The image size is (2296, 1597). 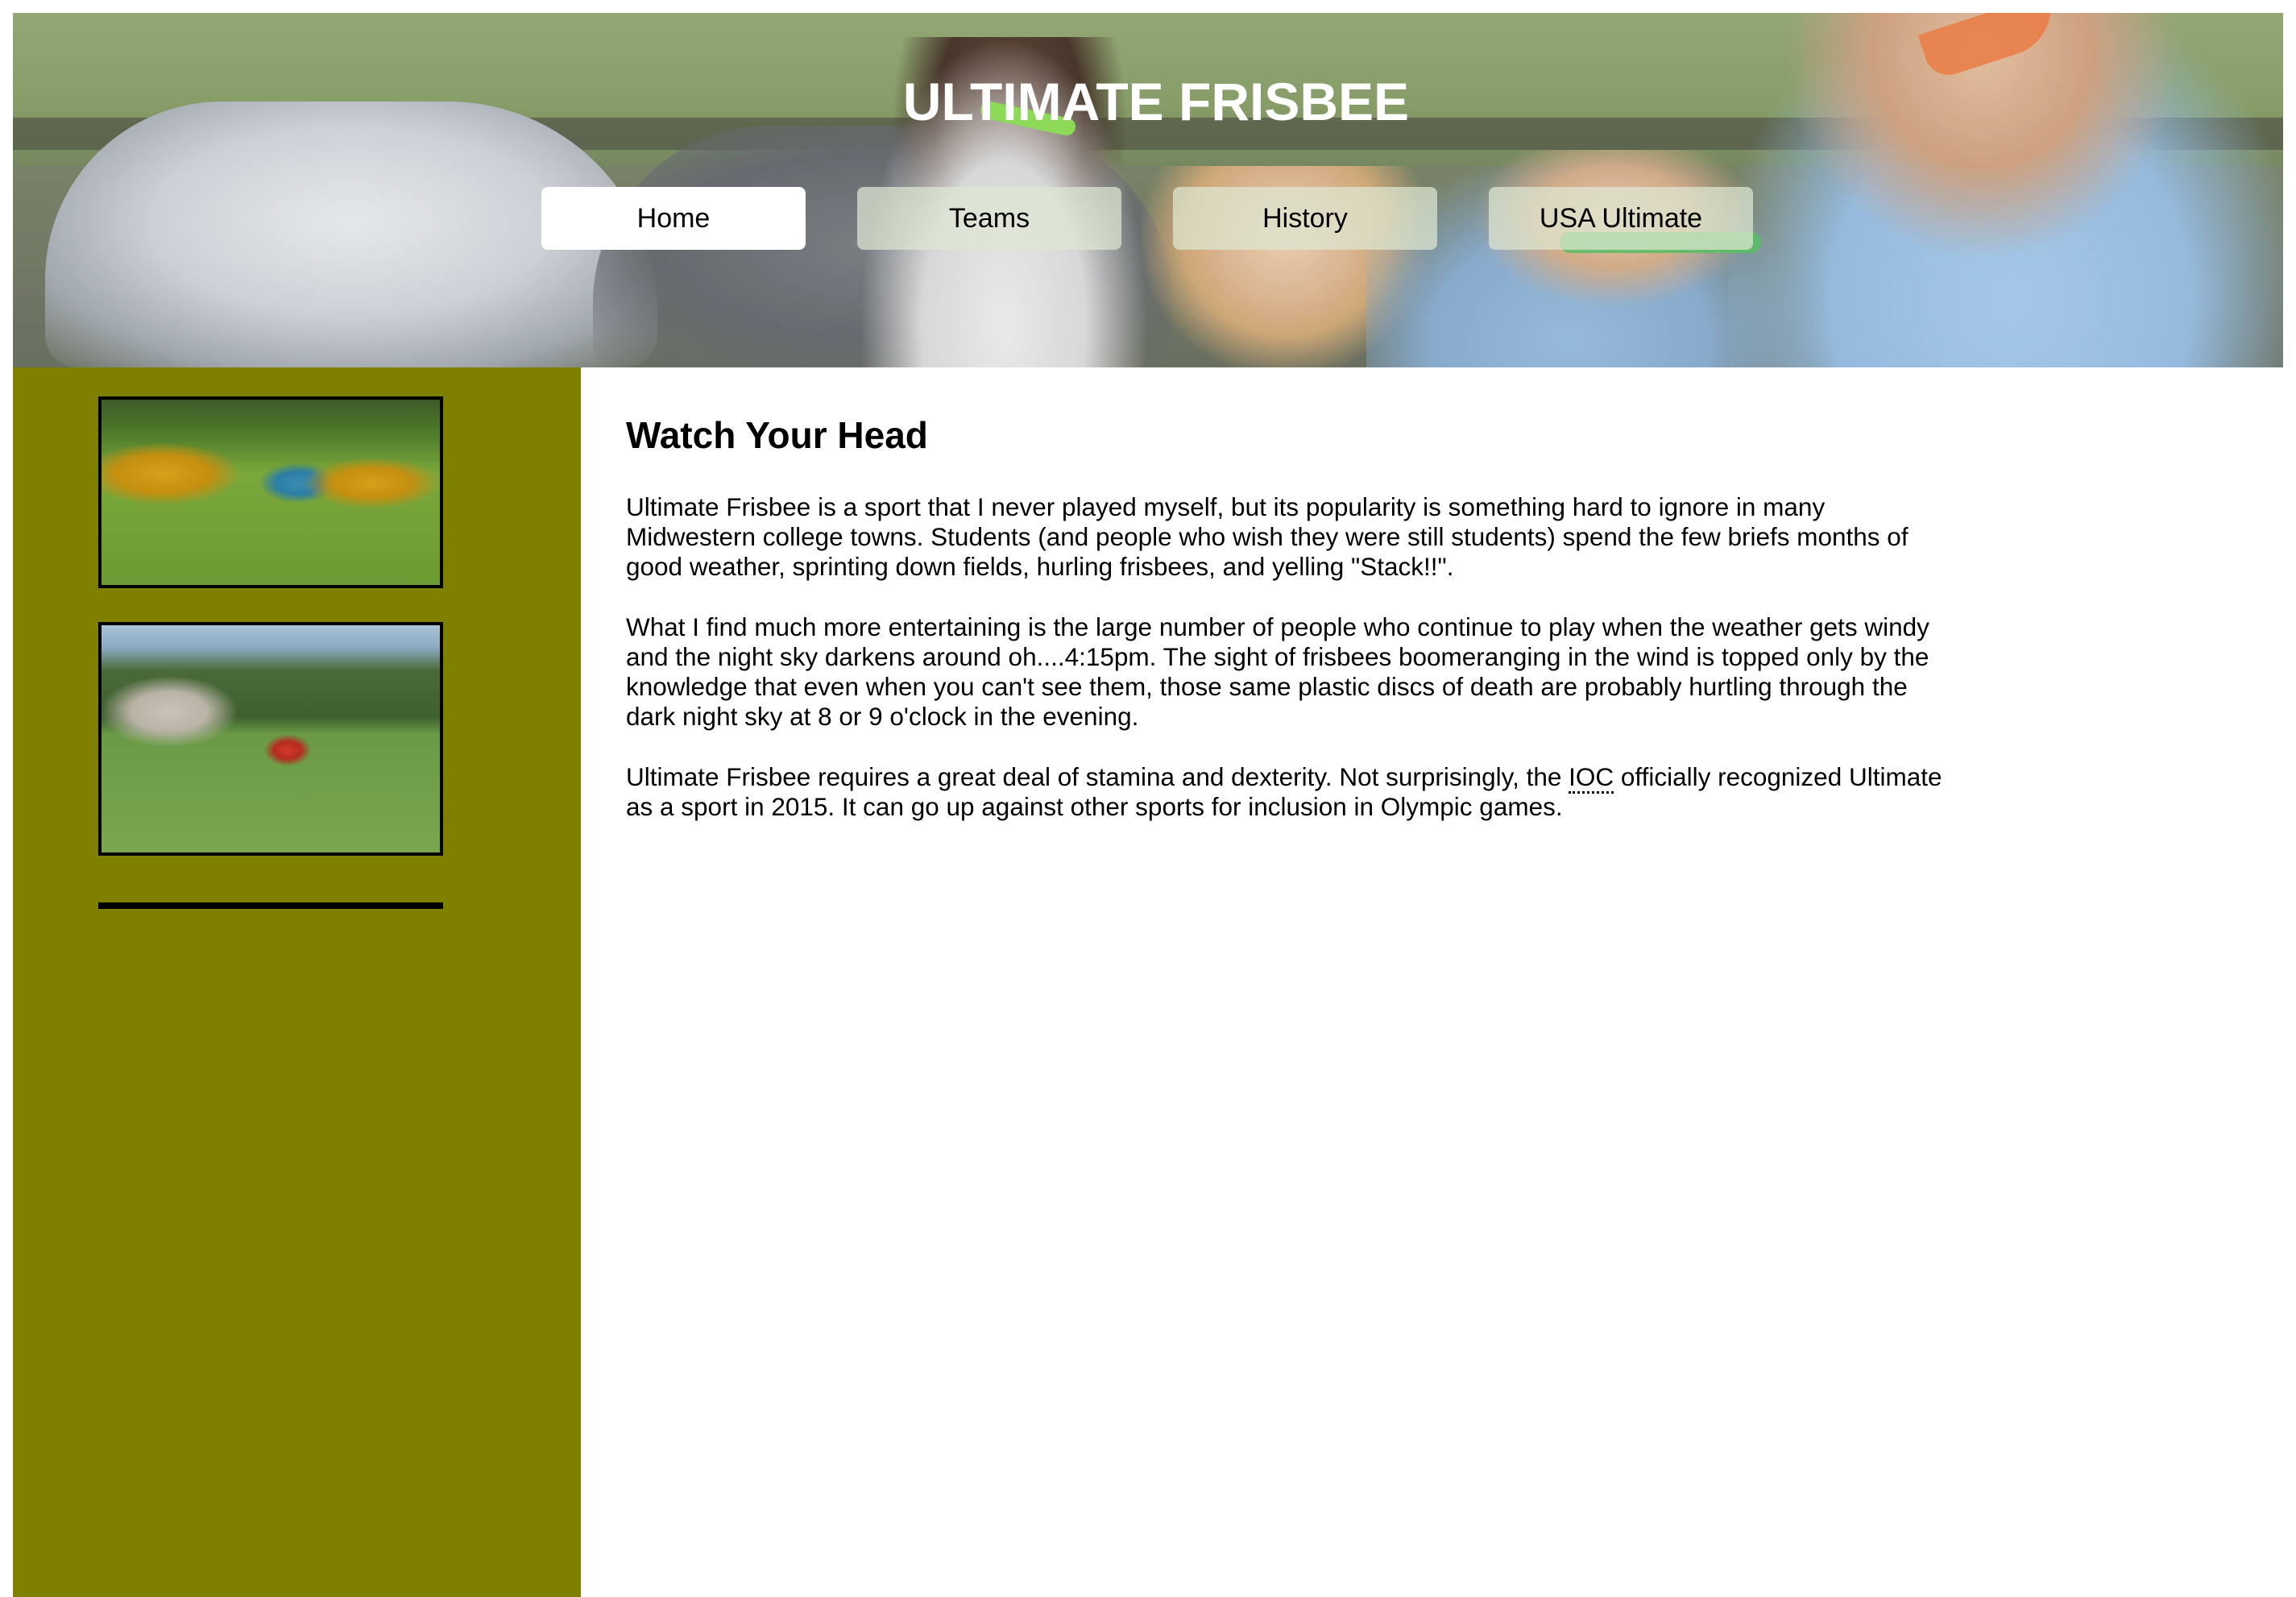 What do you see at coordinates (270, 492) in the screenshot?
I see `ultimate-frisbee-game-photo` at bounding box center [270, 492].